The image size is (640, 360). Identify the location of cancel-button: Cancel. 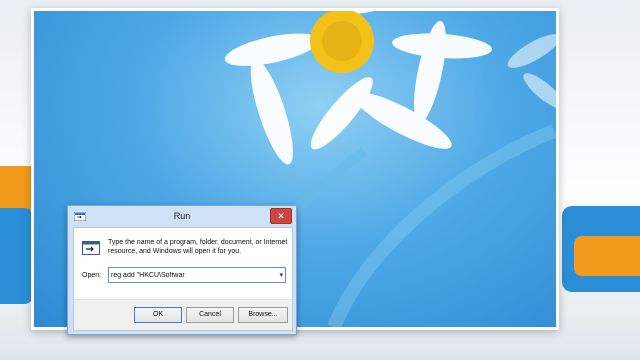
(210, 315).